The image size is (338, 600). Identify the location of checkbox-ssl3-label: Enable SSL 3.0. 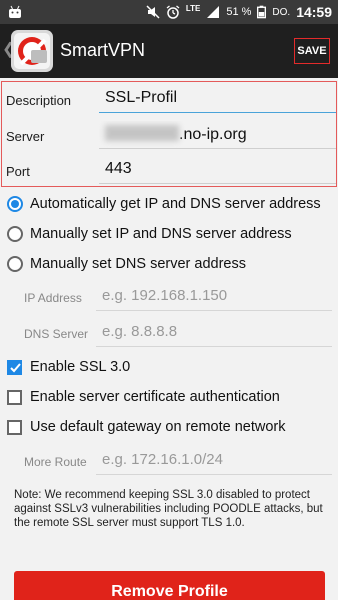
(80, 367).